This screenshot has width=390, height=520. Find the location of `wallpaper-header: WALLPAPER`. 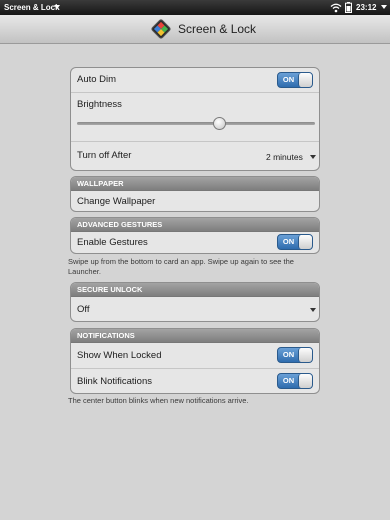

wallpaper-header: WALLPAPER is located at coordinates (195, 184).